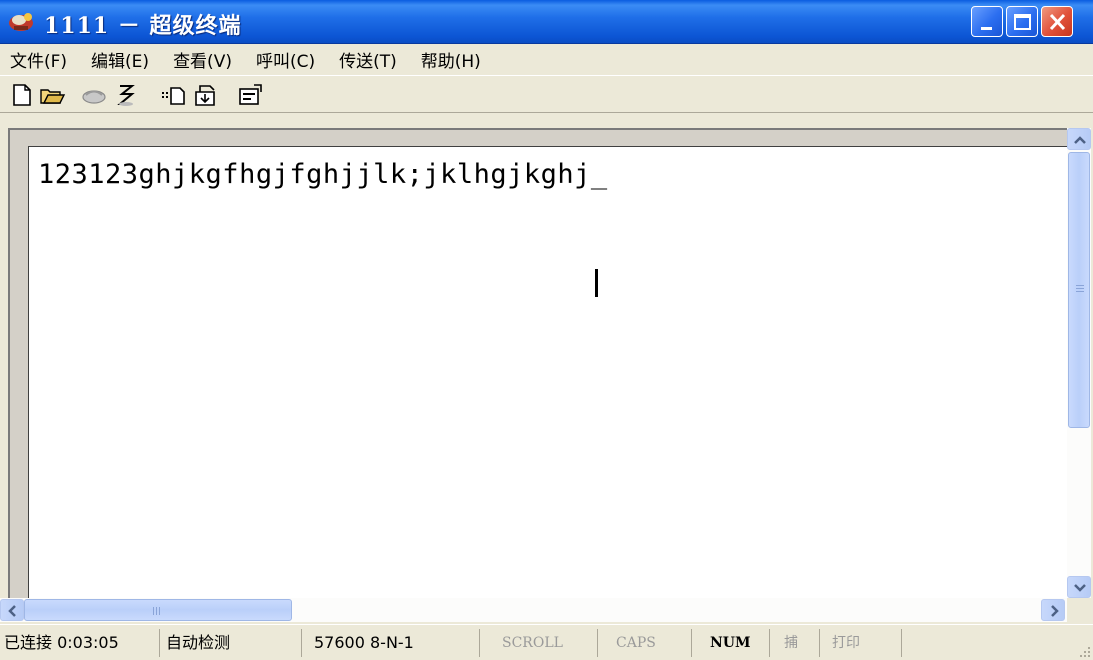  I want to click on status-caps: CAPS, so click(645, 643).